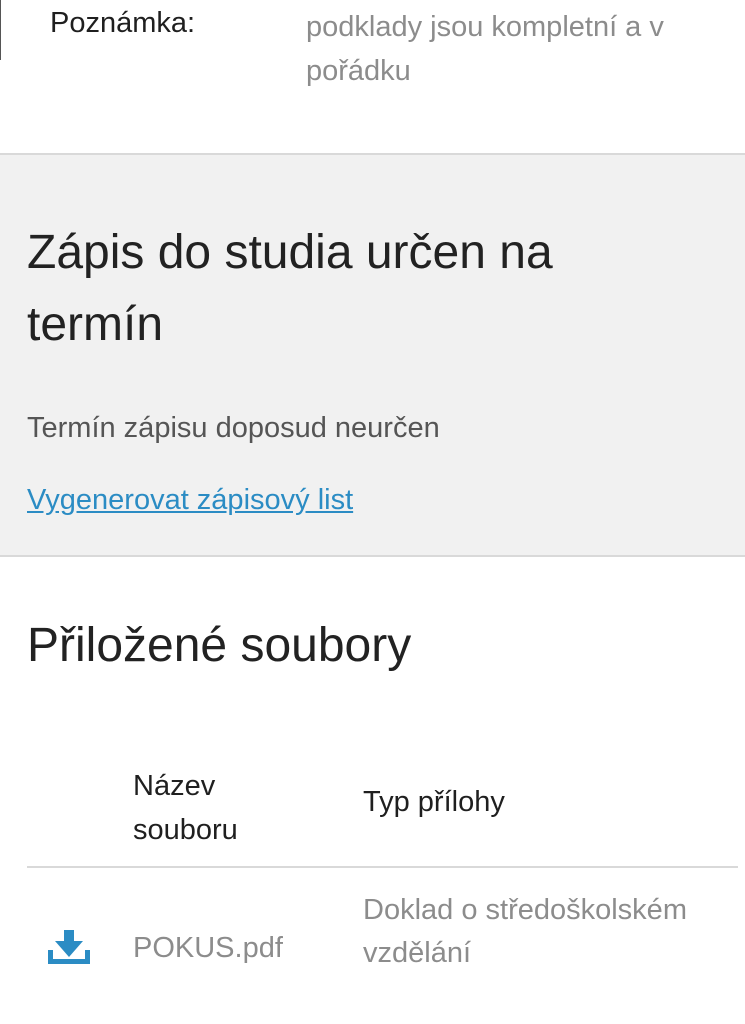 The width and height of the screenshot is (745, 1024). What do you see at coordinates (208, 948) in the screenshot?
I see `file-name: POKUS.pdf` at bounding box center [208, 948].